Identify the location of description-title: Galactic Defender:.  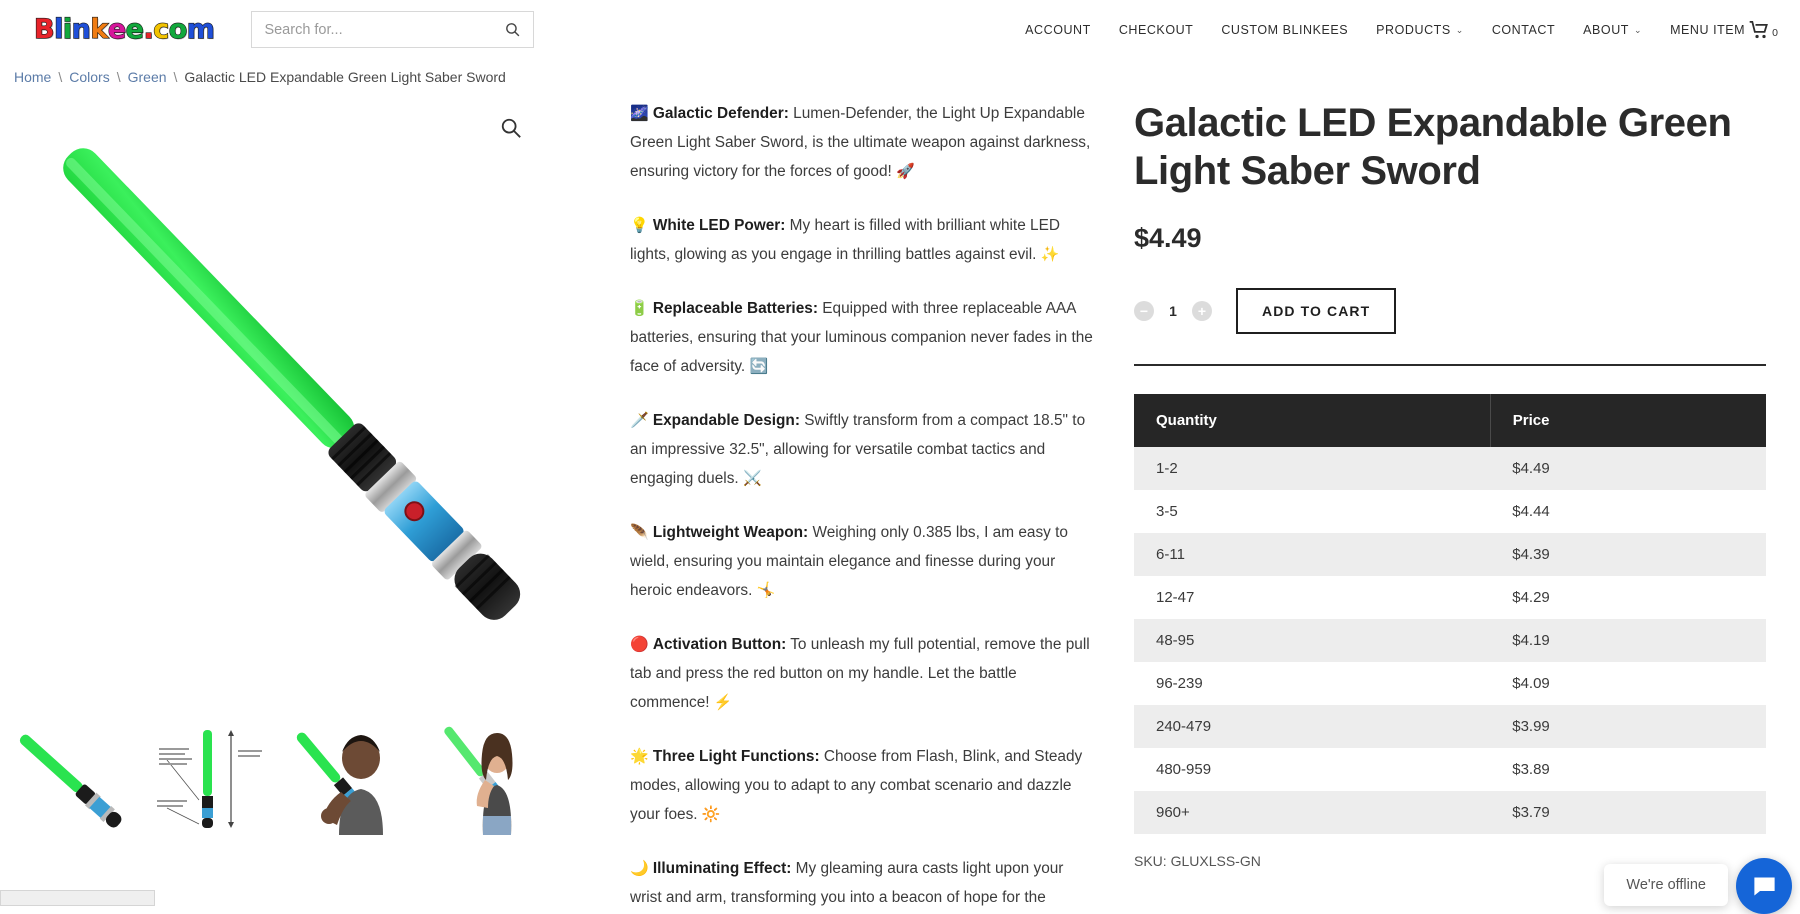
(721, 113).